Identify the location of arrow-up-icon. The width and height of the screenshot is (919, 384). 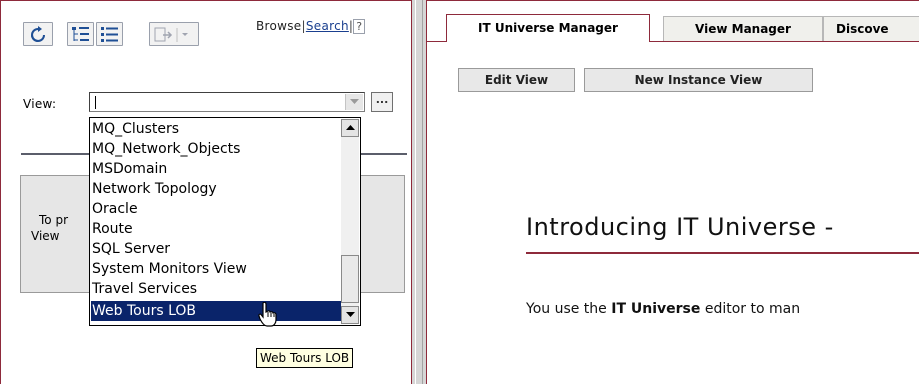
(350, 127).